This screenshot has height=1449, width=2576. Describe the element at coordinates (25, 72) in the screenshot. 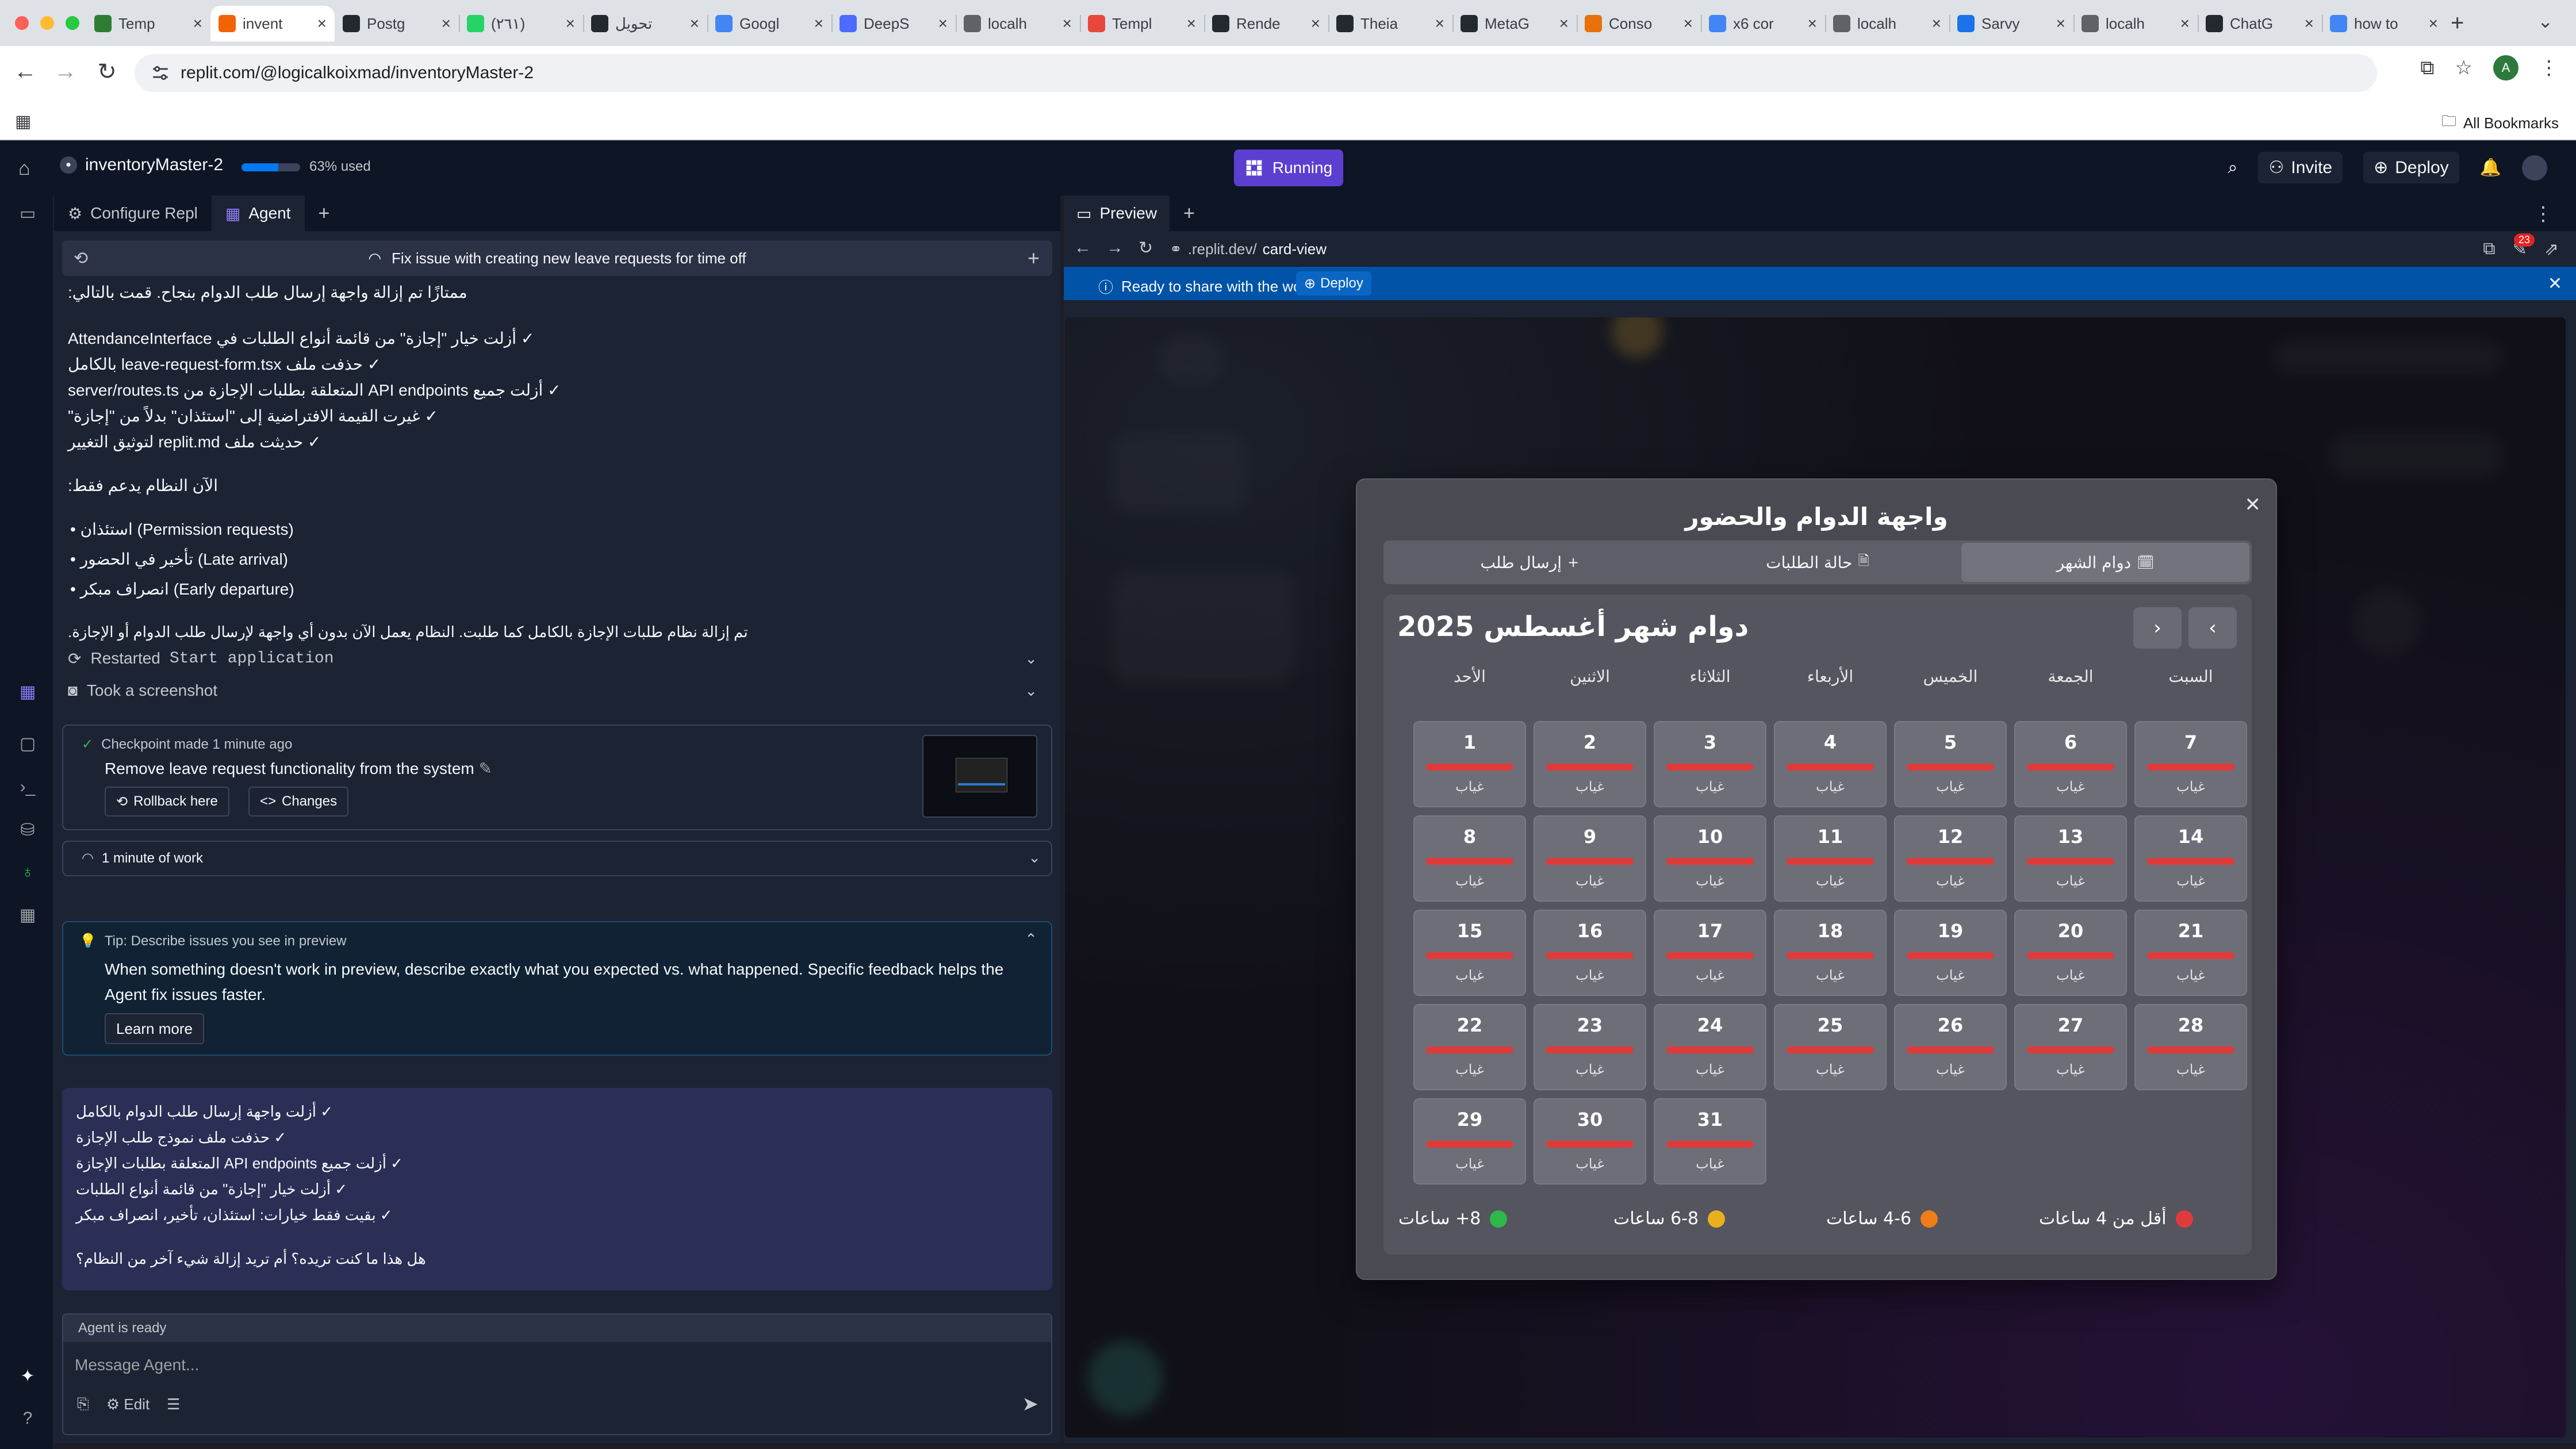

I see `back-button: ←` at that location.